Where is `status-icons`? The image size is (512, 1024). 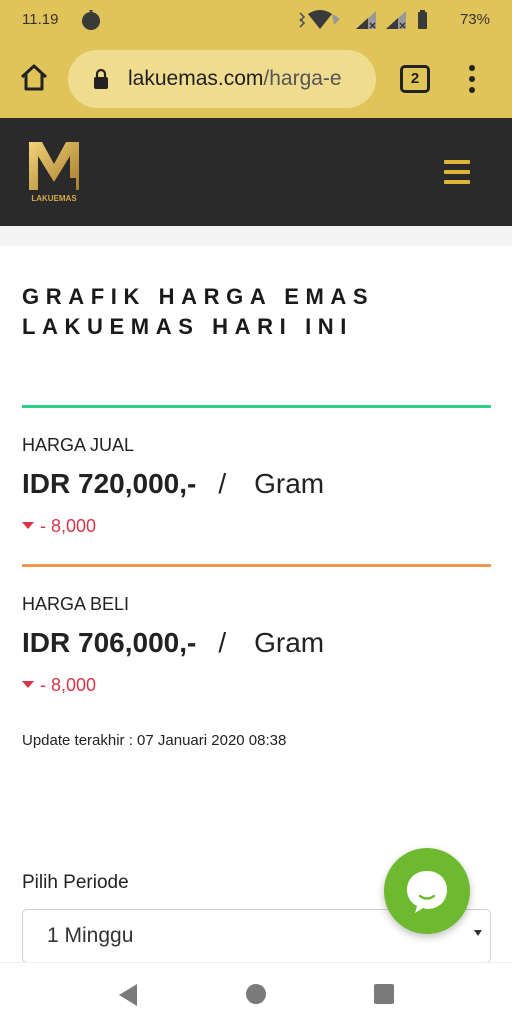 status-icons is located at coordinates (363, 19).